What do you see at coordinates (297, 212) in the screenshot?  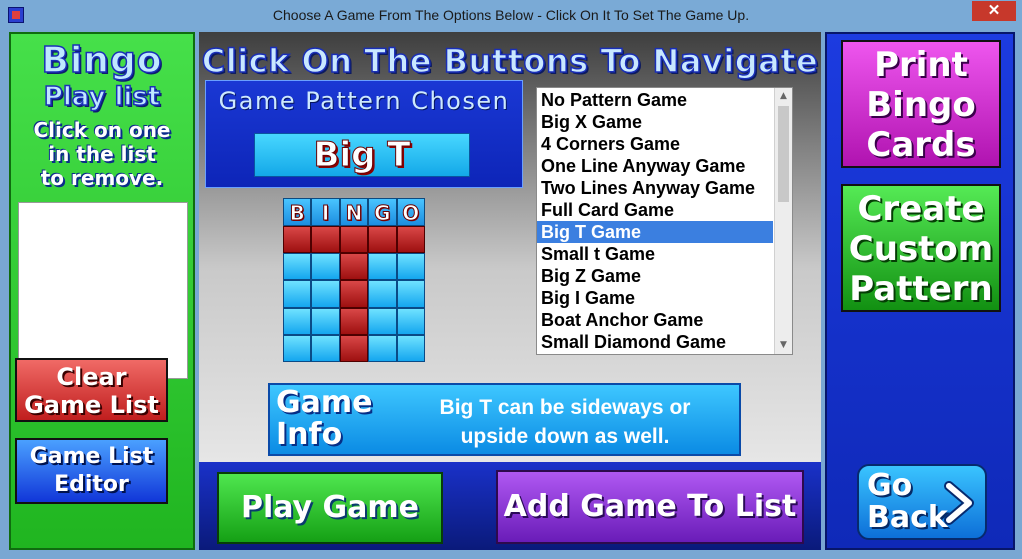 I see `bingo-letter-b: B` at bounding box center [297, 212].